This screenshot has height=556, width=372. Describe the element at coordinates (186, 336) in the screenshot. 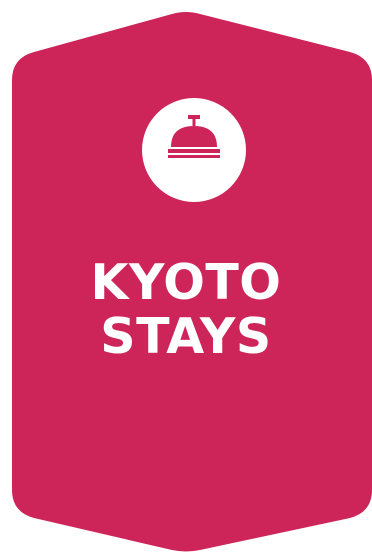

I see `title-line-2: STAYS` at that location.